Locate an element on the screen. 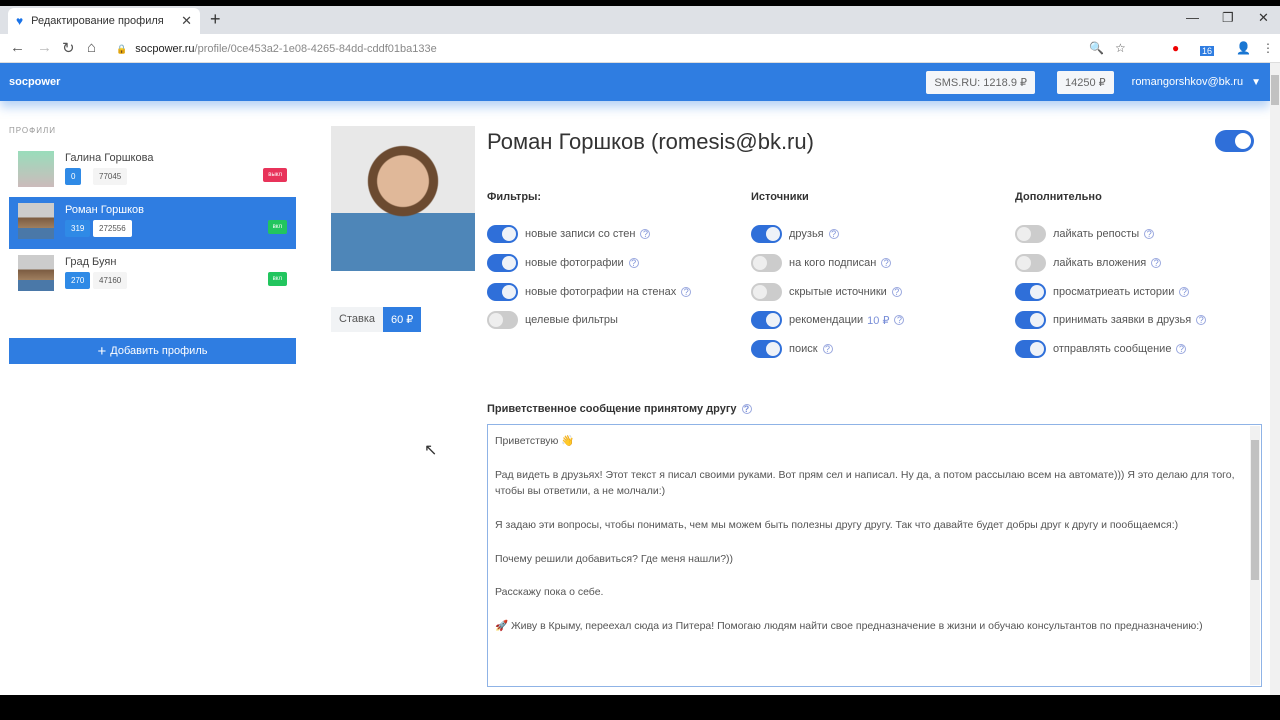 This screenshot has width=1280, height=720. extension-icon: ● is located at coordinates (1175, 48).